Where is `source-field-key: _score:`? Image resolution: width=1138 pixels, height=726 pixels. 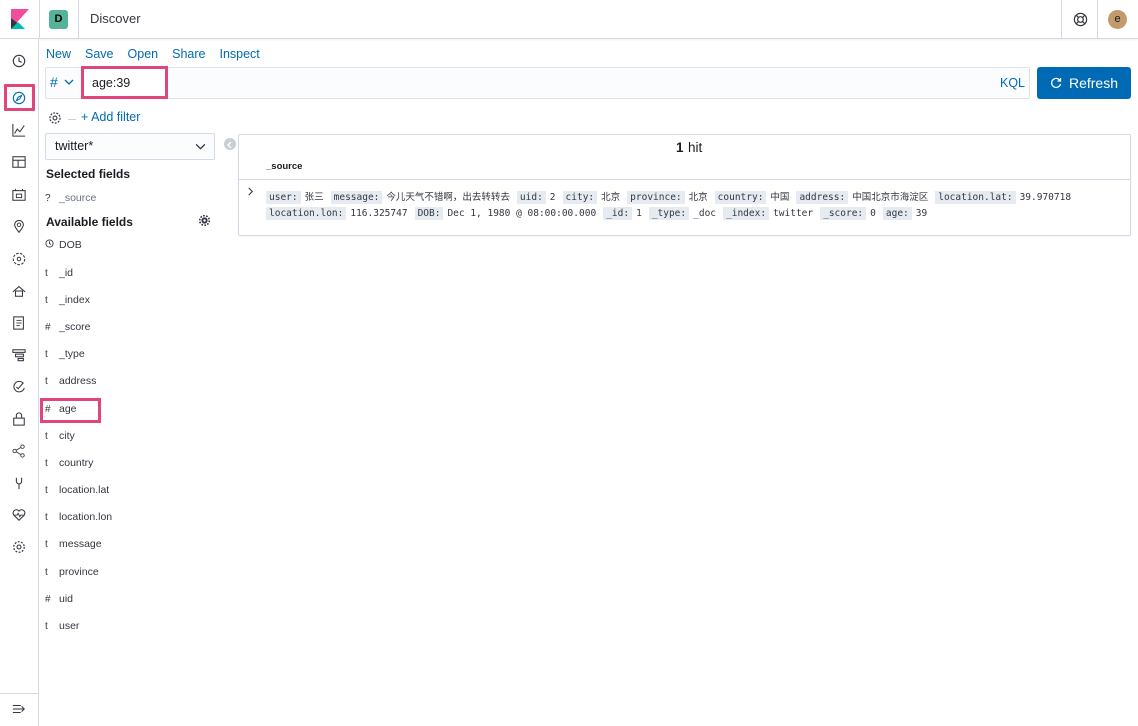
source-field-key: _score: is located at coordinates (843, 213).